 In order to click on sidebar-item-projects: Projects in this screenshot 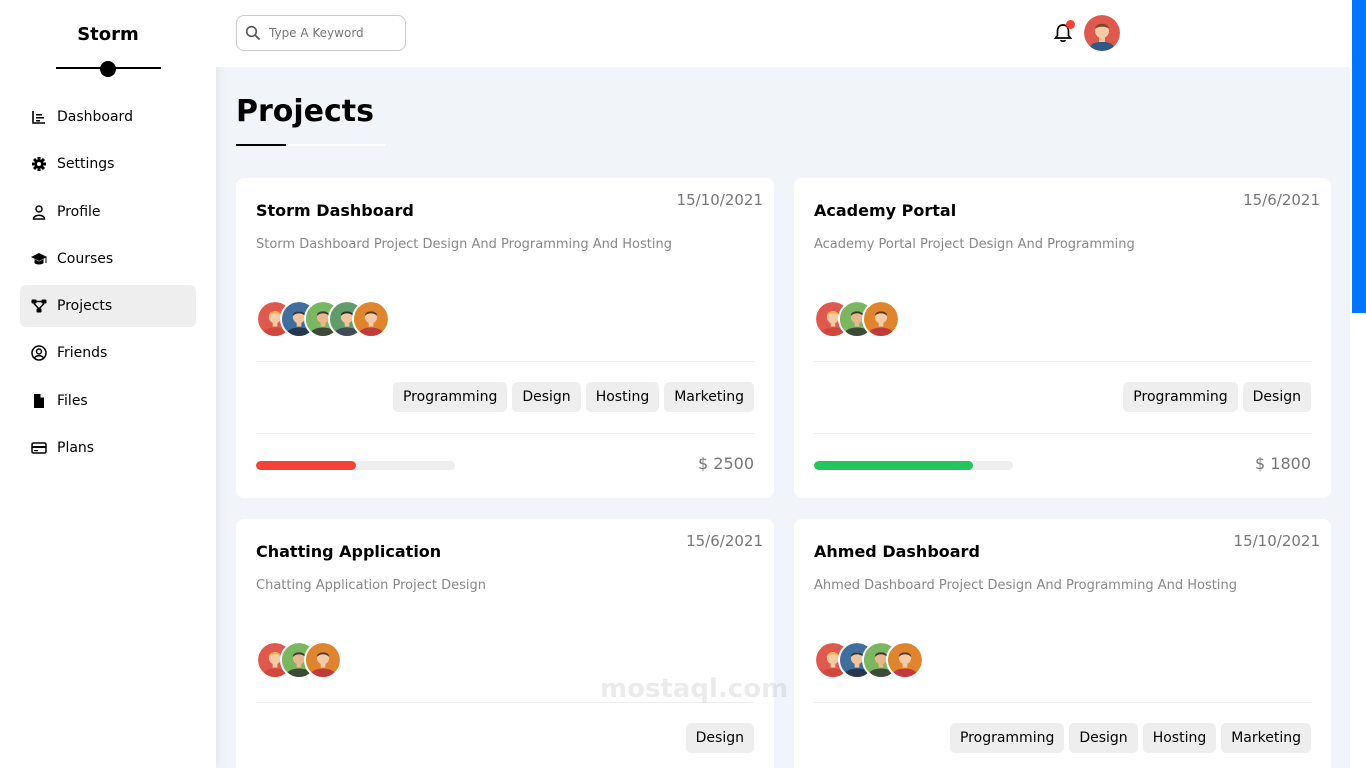, I will do `click(108, 306)`.